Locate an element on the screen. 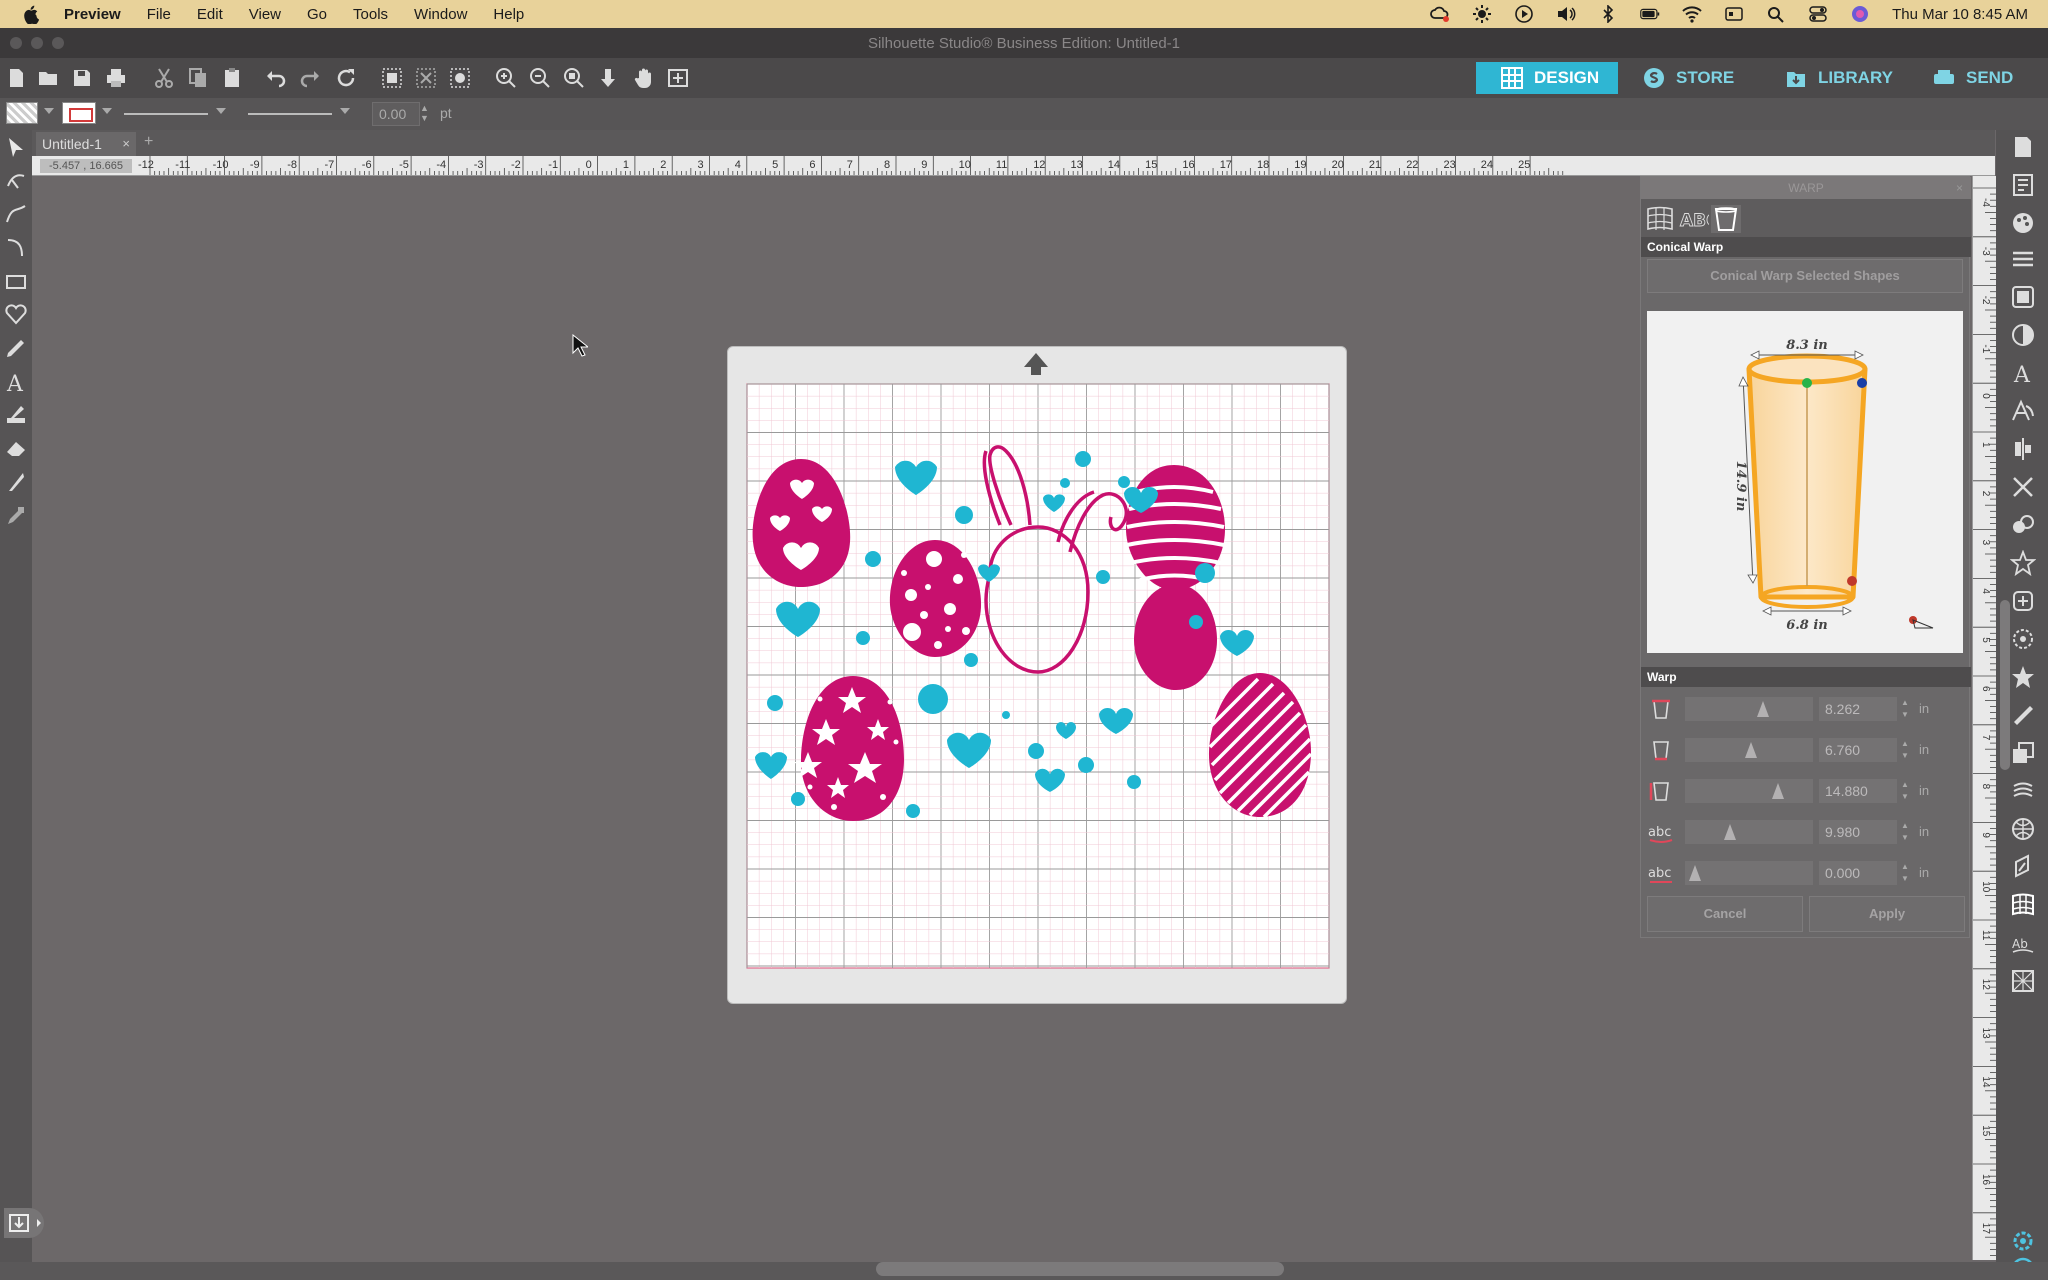  menu-file: File is located at coordinates (159, 14).